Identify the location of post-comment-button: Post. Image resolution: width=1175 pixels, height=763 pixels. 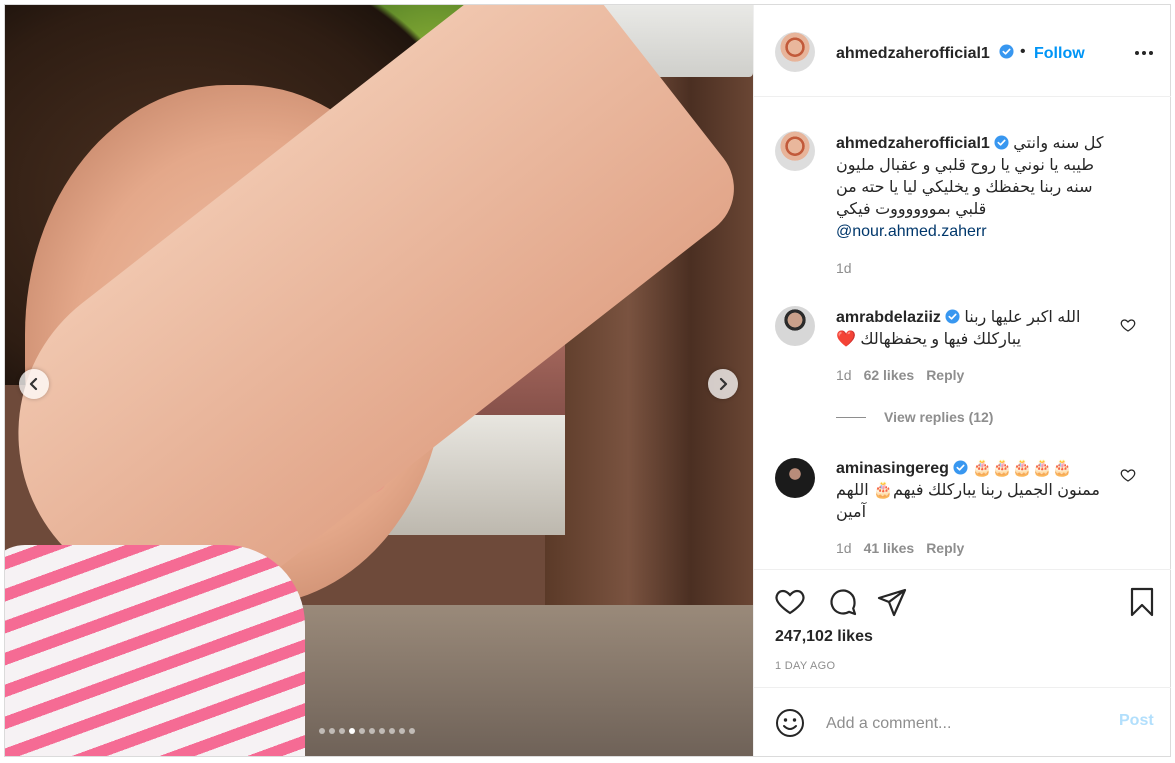
(1136, 721).